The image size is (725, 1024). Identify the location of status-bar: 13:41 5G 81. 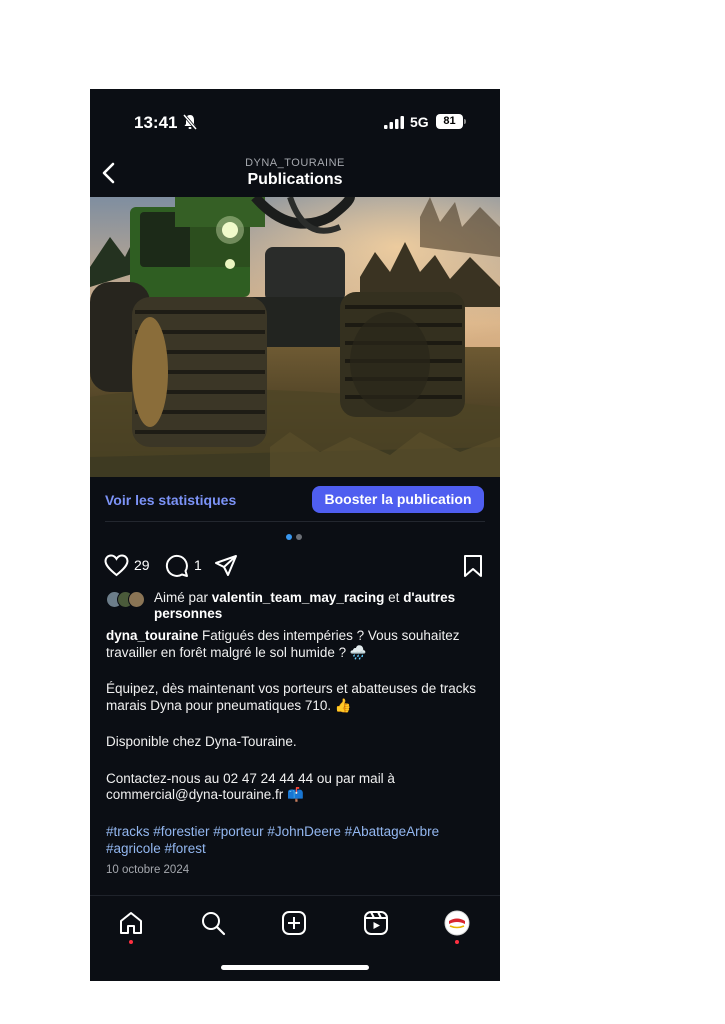
(295, 119).